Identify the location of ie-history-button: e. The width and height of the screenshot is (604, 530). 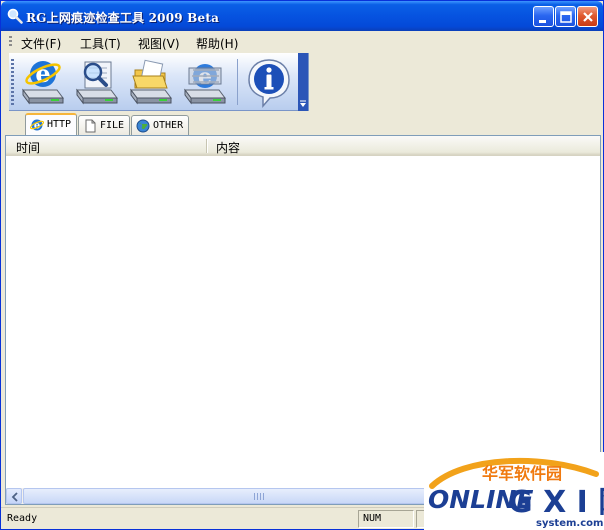
(43, 82).